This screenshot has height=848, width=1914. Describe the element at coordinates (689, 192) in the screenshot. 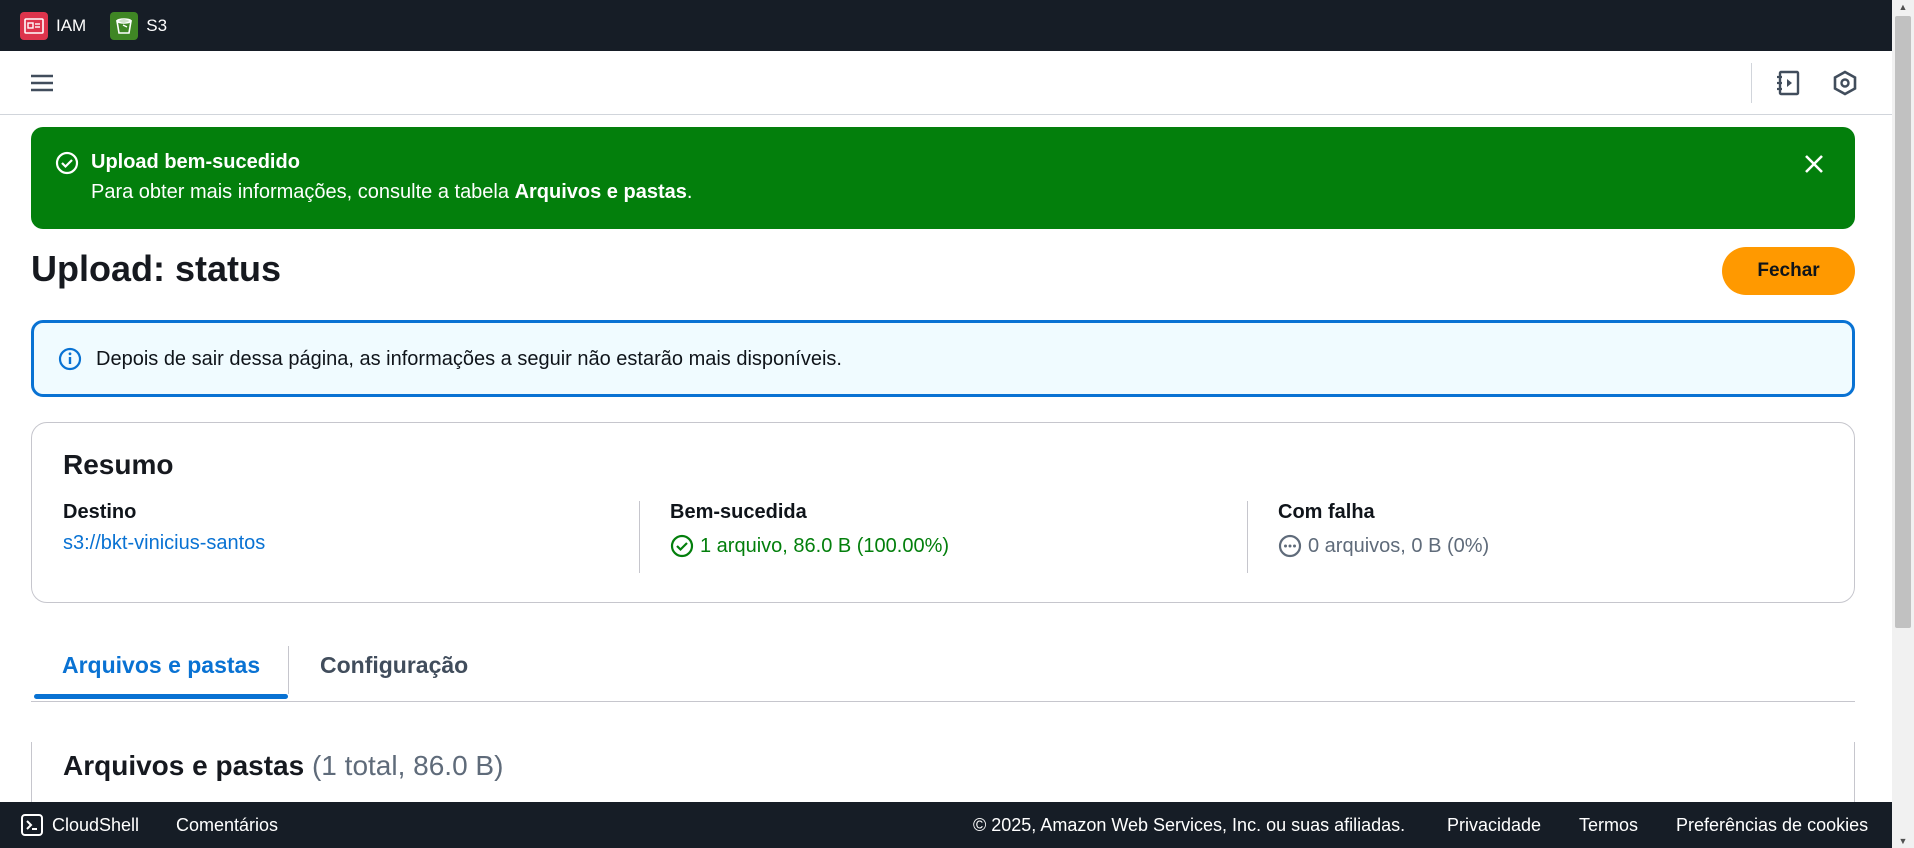

I see `flash-message-end: .` at that location.